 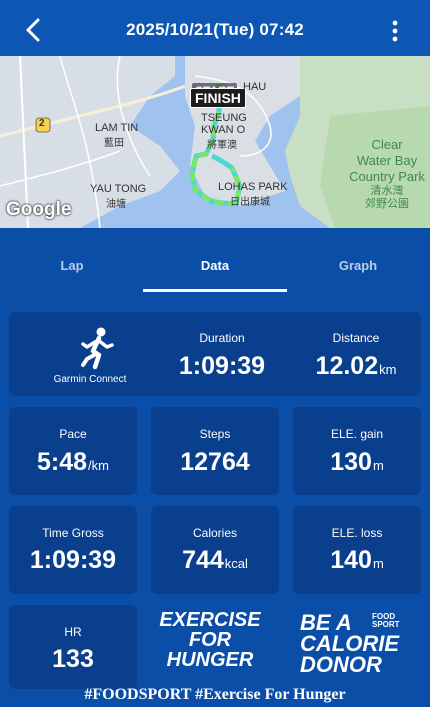 What do you see at coordinates (210, 660) in the screenshot?
I see `promo-exercise-line-3: HUNGER` at bounding box center [210, 660].